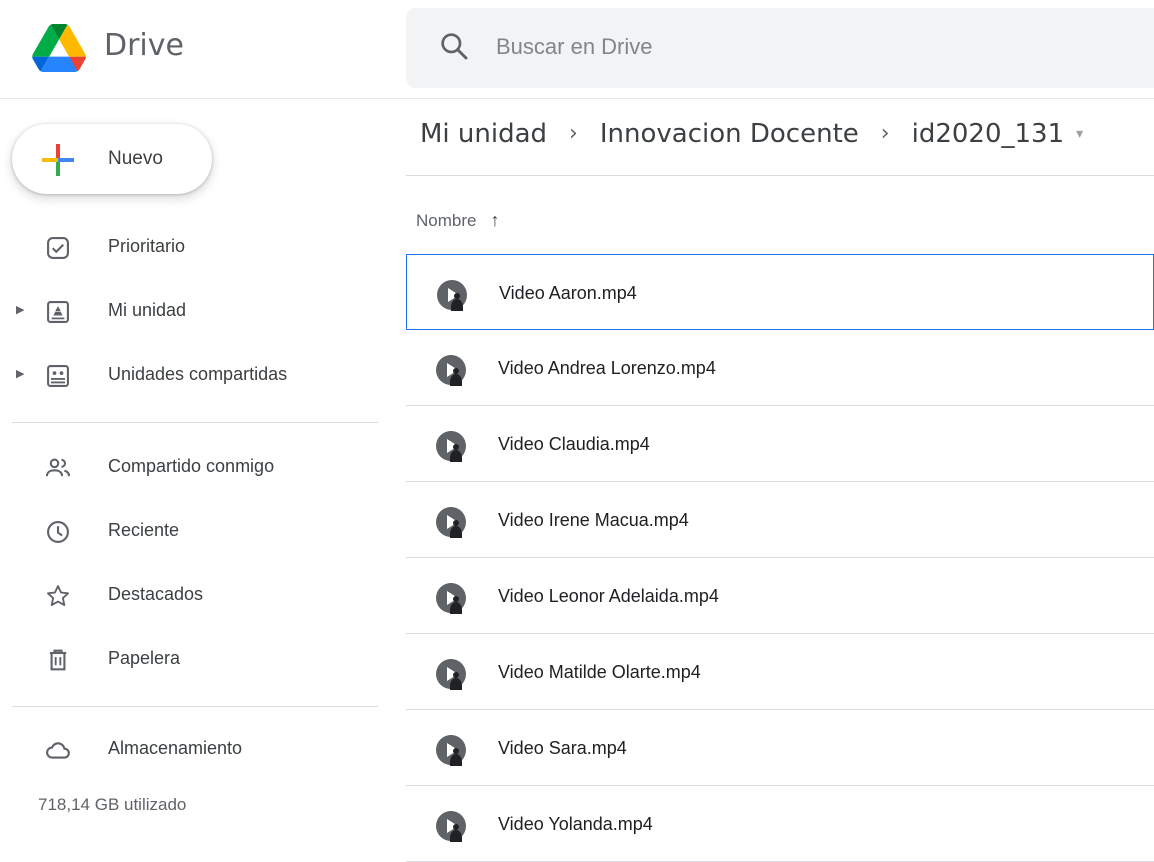 The width and height of the screenshot is (1154, 862). I want to click on file-row: Video Sara.mp4, so click(780, 748).